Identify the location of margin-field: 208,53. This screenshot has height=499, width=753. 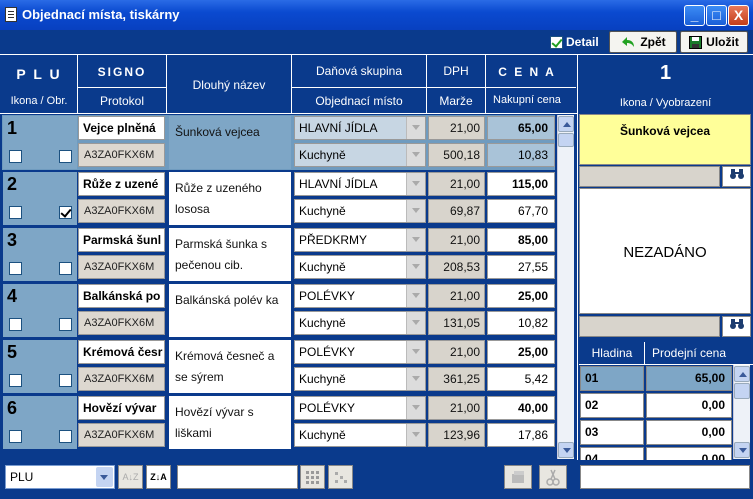
(456, 267).